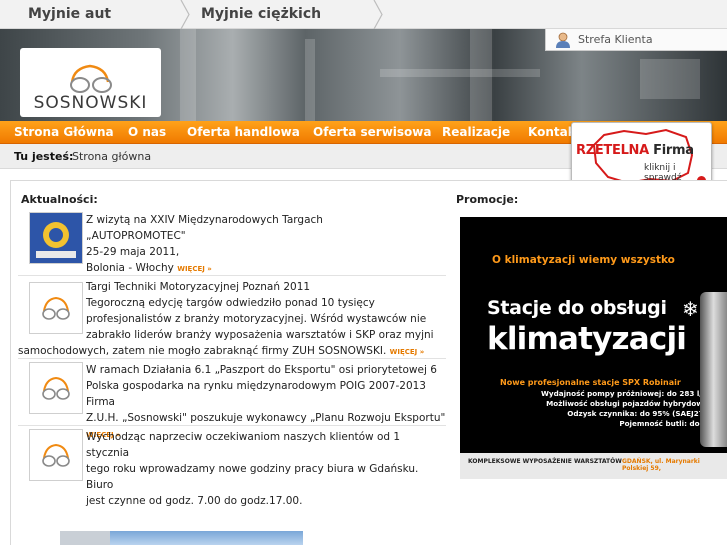 This screenshot has width=727, height=545. Describe the element at coordinates (194, 501) in the screenshot. I see `news-line: jest czynne od godz. 7.00 do godz.17.00.` at that location.